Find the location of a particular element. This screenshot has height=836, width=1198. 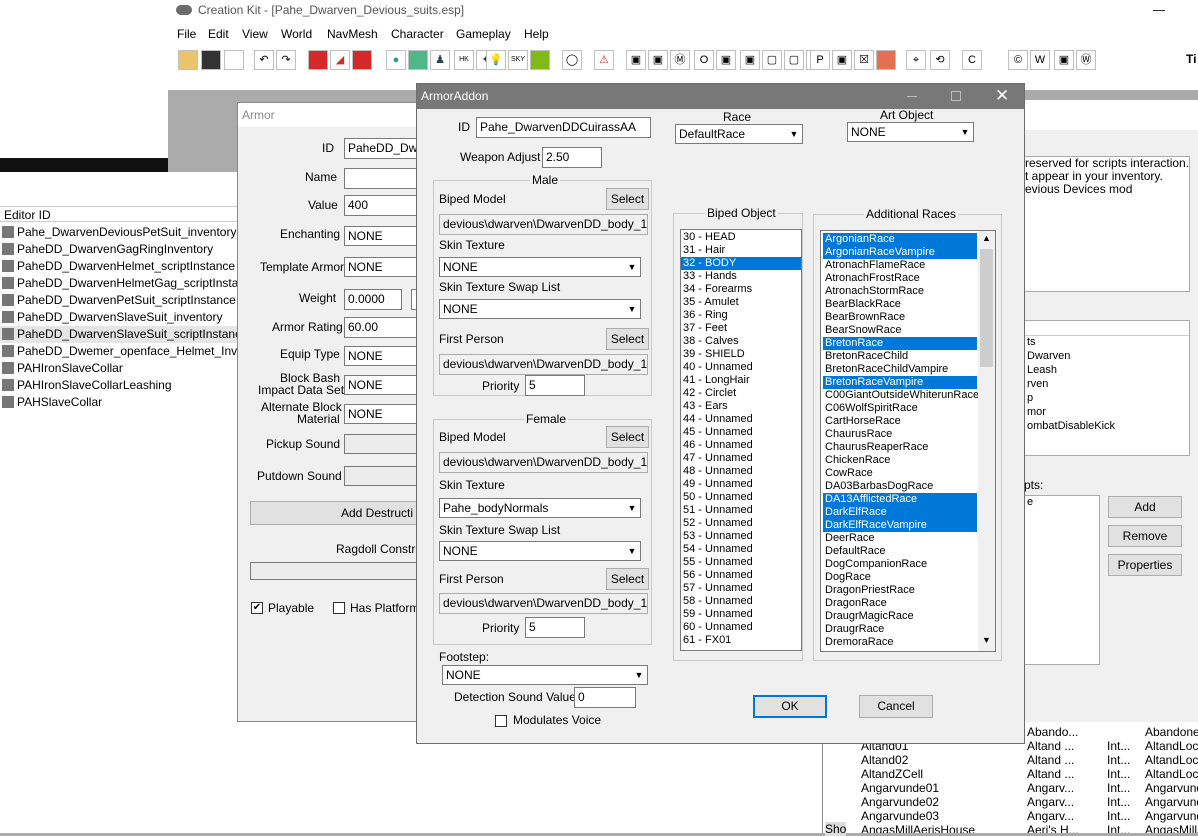

modulates-voice-checkbox is located at coordinates (501, 721).